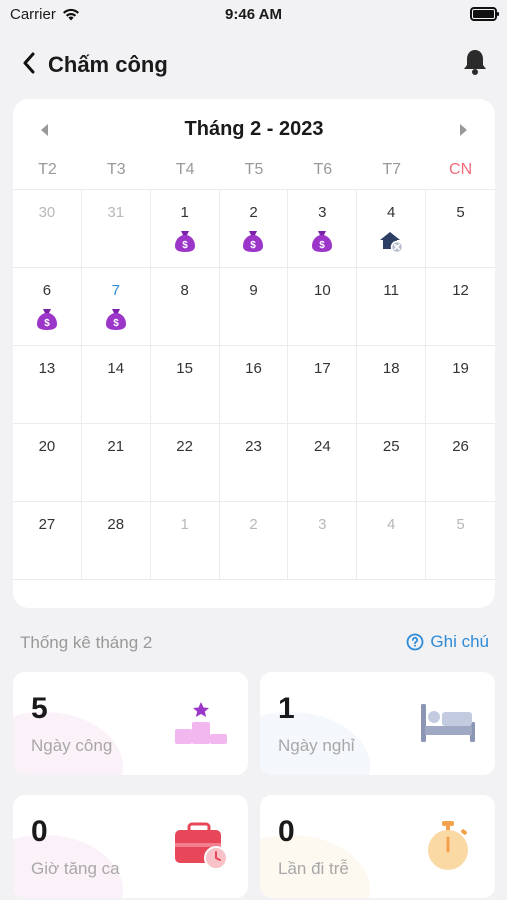 The width and height of the screenshot is (507, 900). I want to click on day-number: 27, so click(47, 524).